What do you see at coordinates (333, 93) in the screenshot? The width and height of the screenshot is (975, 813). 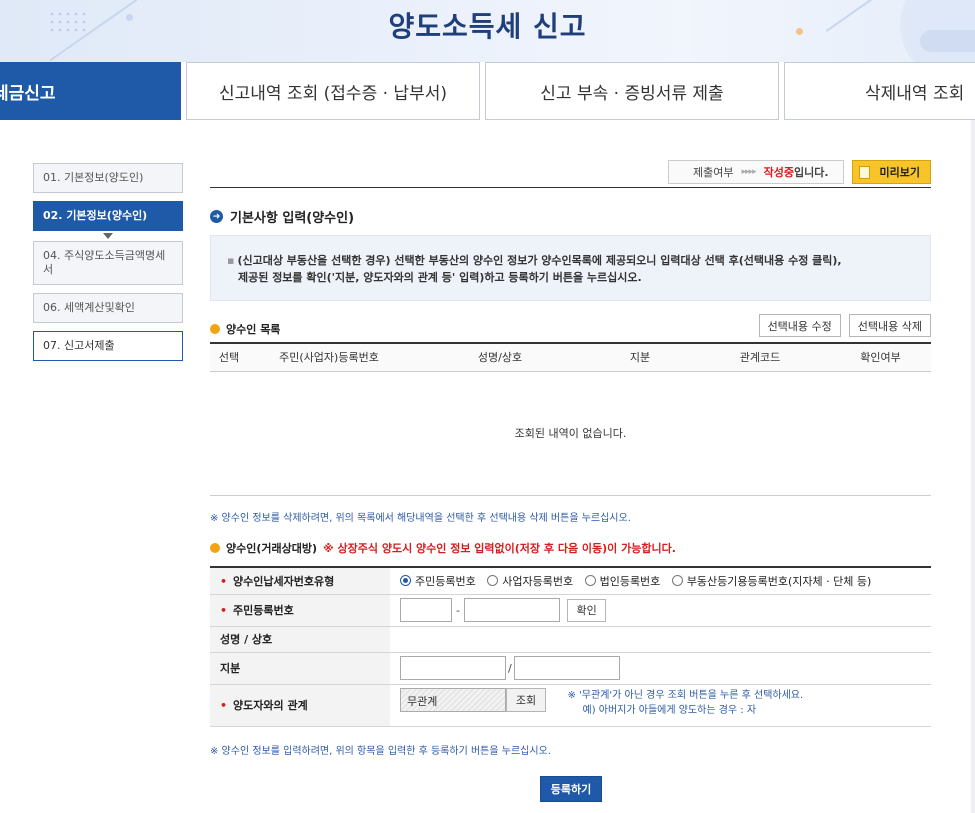 I see `tab-label: 신고내역 조회 (접수증 · 납부서)` at bounding box center [333, 93].